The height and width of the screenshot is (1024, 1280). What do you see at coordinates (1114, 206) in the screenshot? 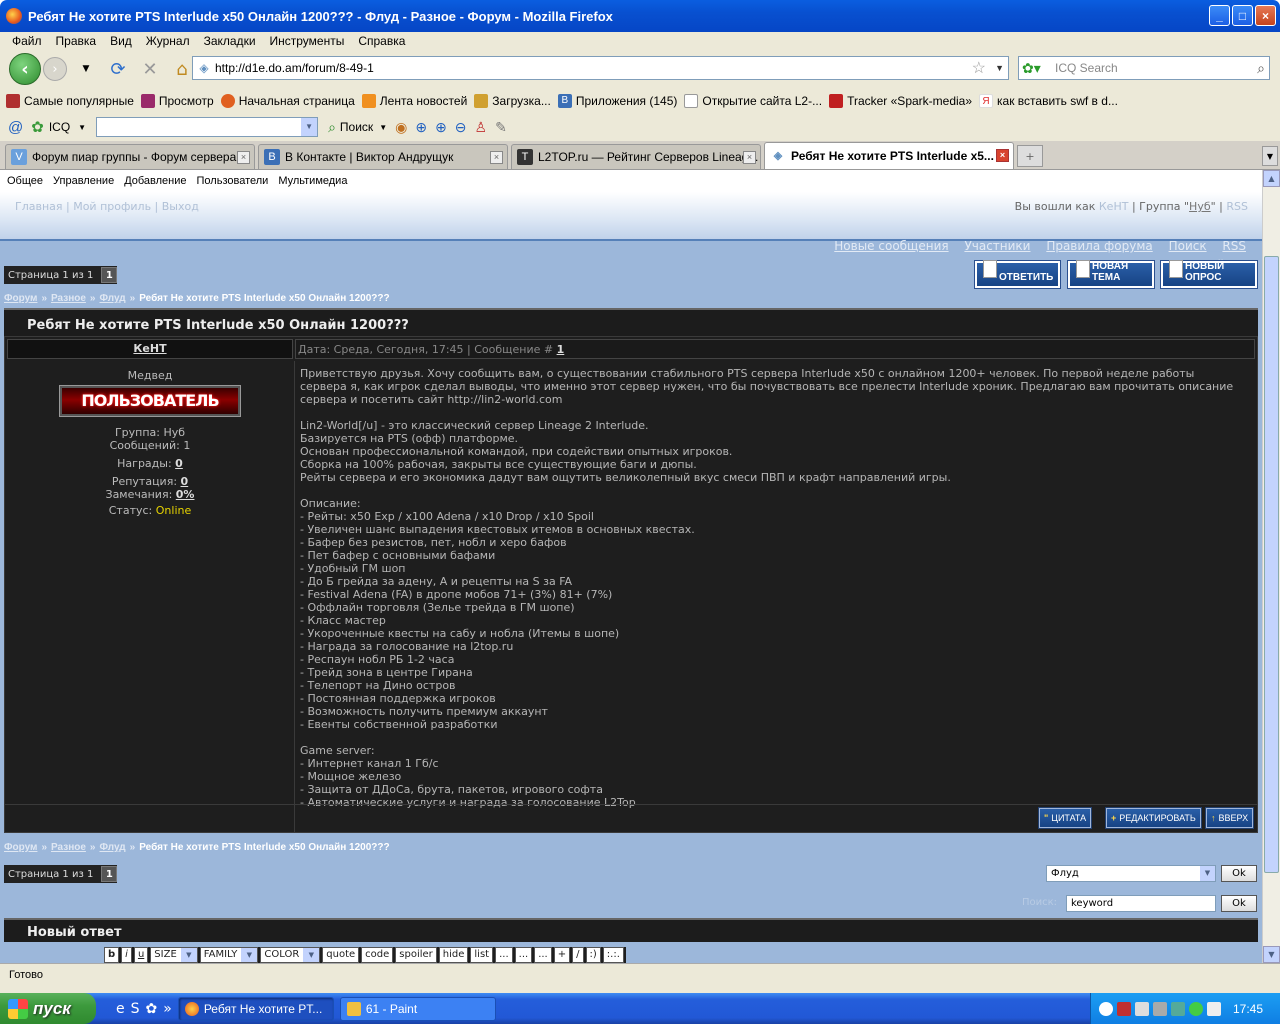
I see `username-link: КеНТ` at bounding box center [1114, 206].